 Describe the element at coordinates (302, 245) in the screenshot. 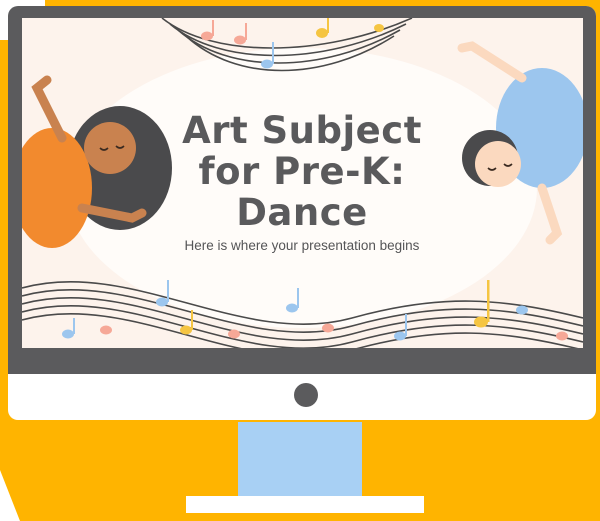

I see `slide-subtitle: Here is where your presentation begins` at that location.